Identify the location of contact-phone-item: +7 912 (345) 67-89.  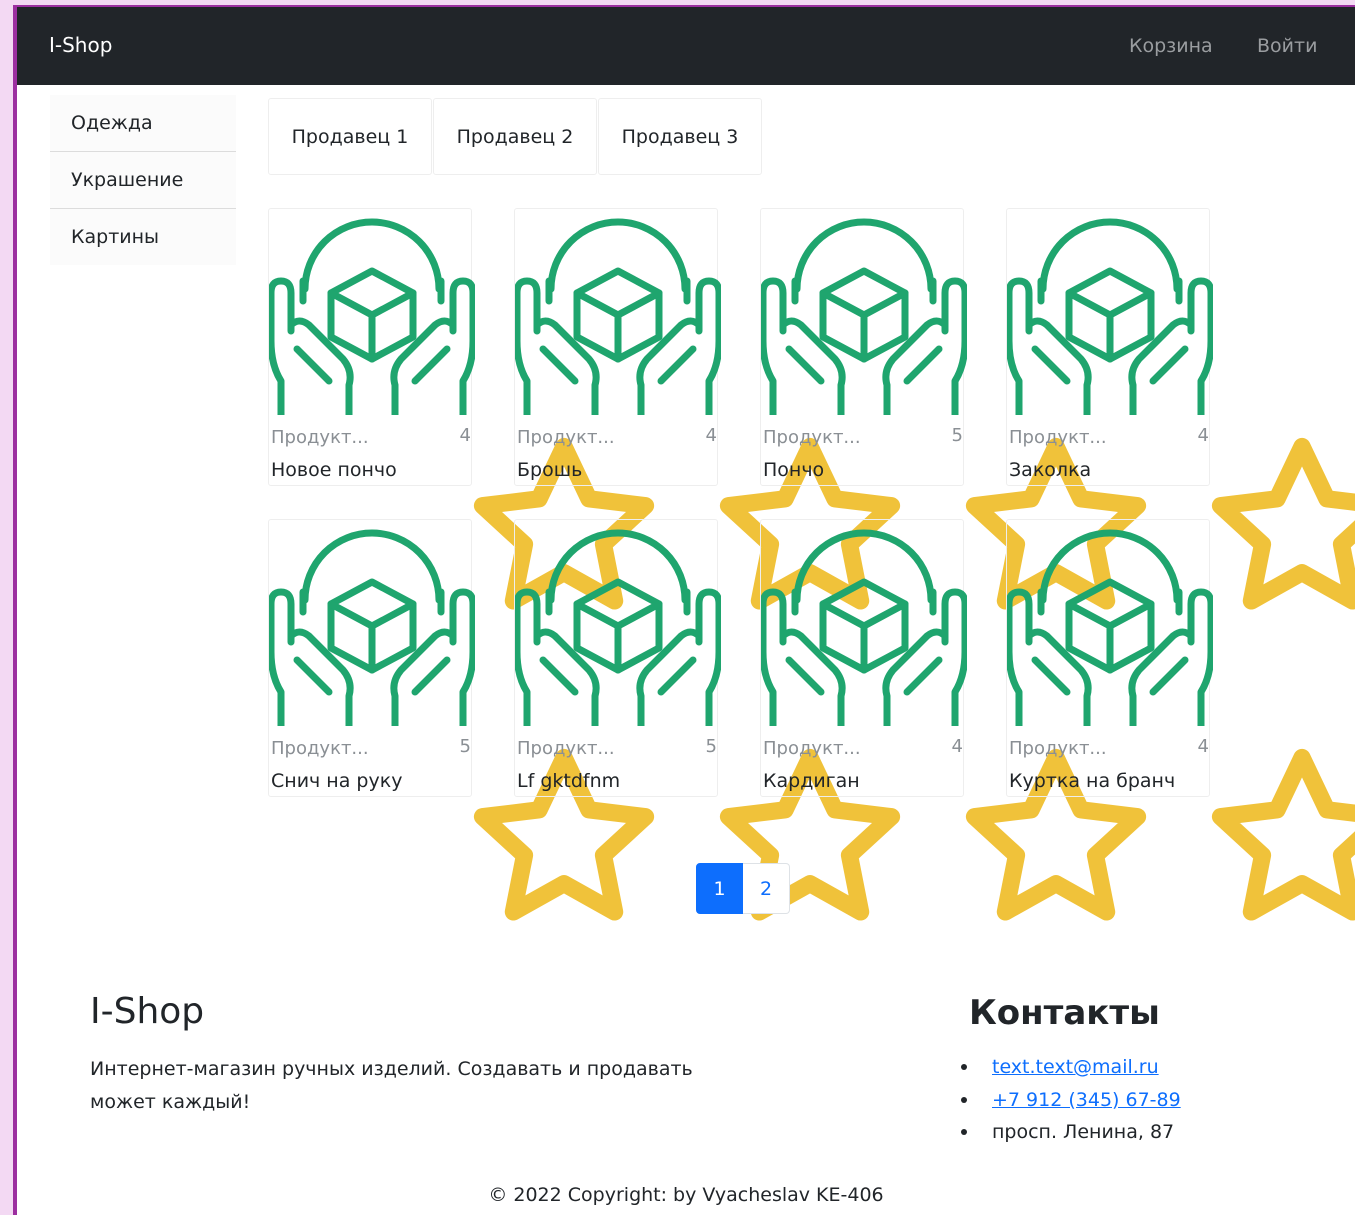
(1071, 1100).